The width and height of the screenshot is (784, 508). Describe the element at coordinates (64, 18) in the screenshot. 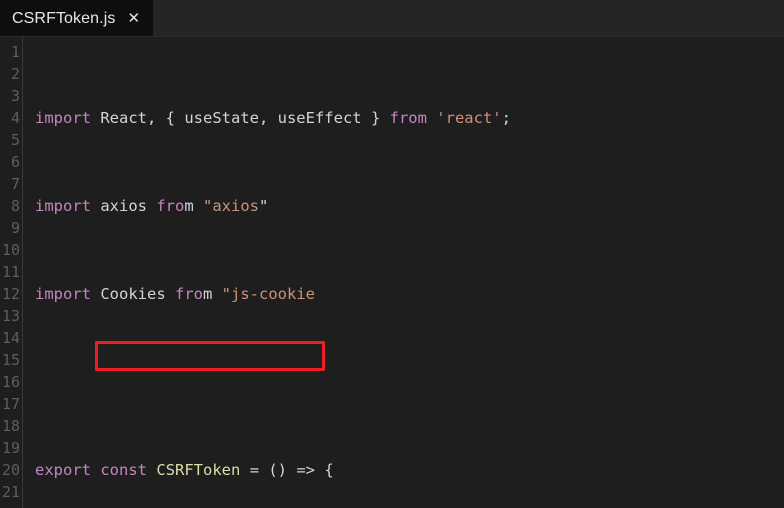

I see `tab-label: CSRFToken.js` at that location.